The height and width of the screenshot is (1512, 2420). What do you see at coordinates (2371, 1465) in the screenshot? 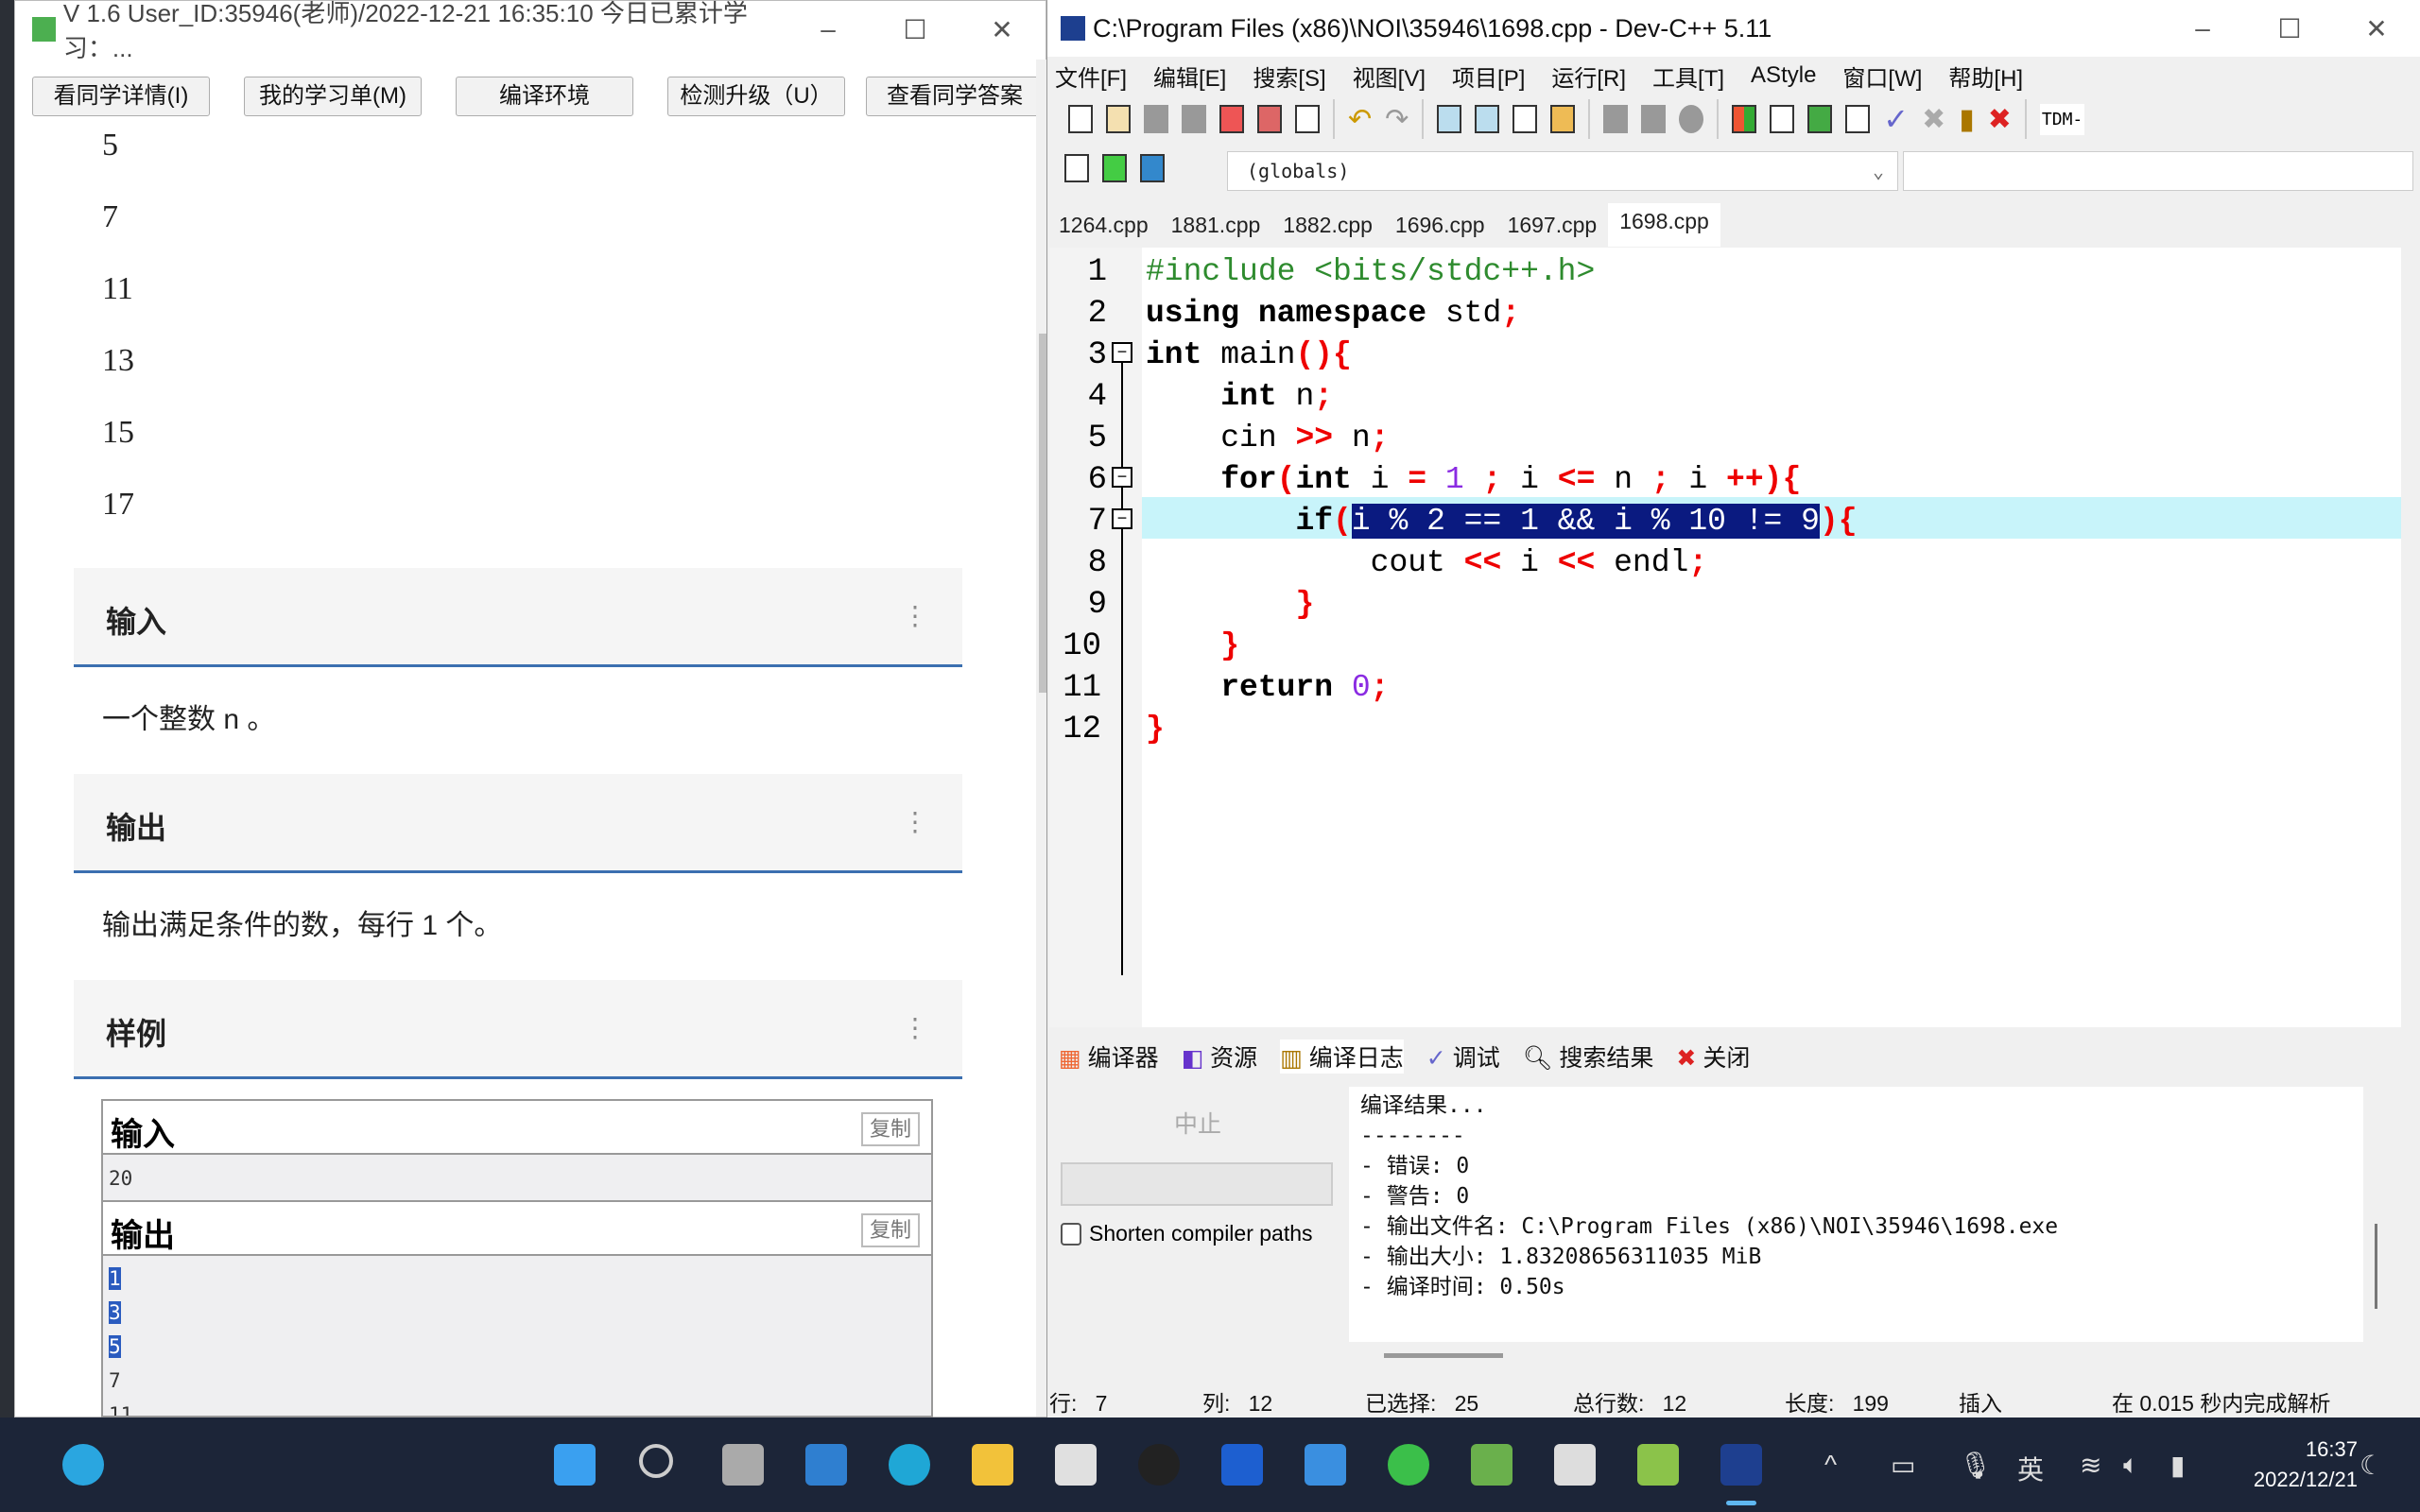
I see `notifications-icon: ☾` at bounding box center [2371, 1465].